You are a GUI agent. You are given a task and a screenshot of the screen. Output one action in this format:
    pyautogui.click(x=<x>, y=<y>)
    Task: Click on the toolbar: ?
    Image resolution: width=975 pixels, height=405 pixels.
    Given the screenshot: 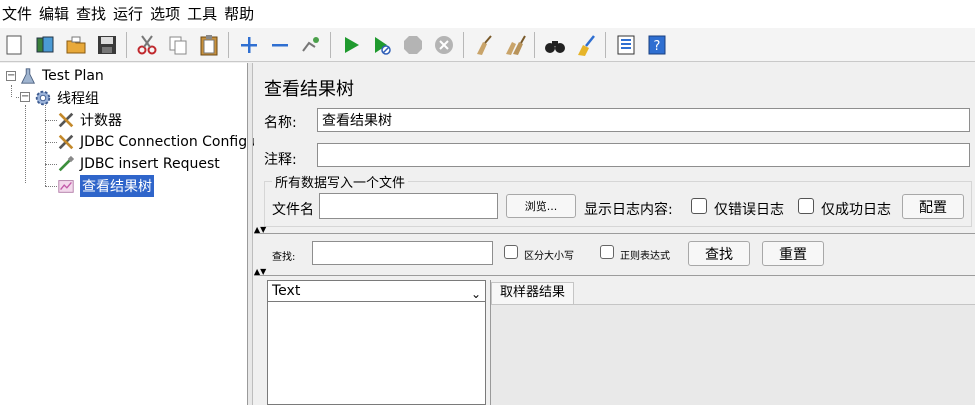 What is the action you would take?
    pyautogui.click(x=487, y=45)
    